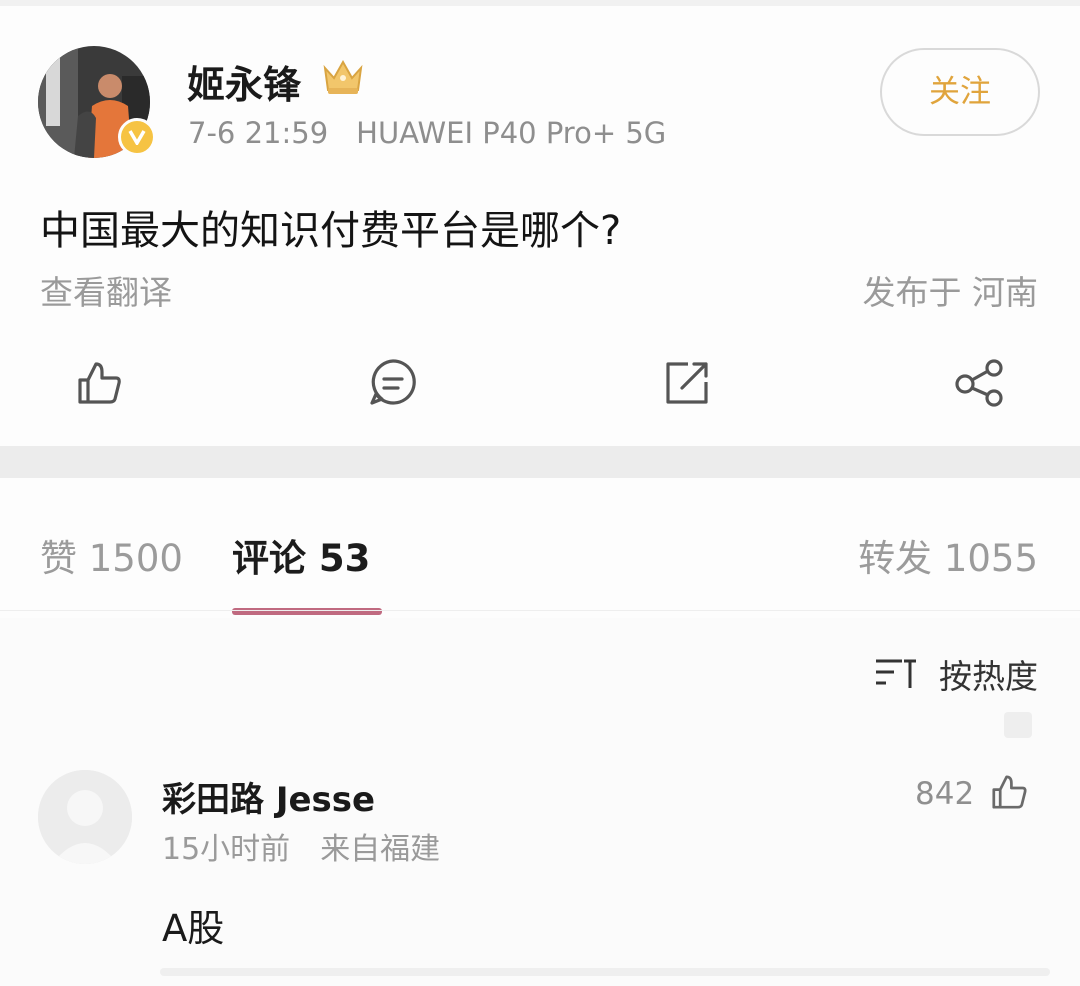 This screenshot has width=1080, height=986. Describe the element at coordinates (301, 846) in the screenshot. I see `comment-meta: 15小时前 来自福建` at that location.